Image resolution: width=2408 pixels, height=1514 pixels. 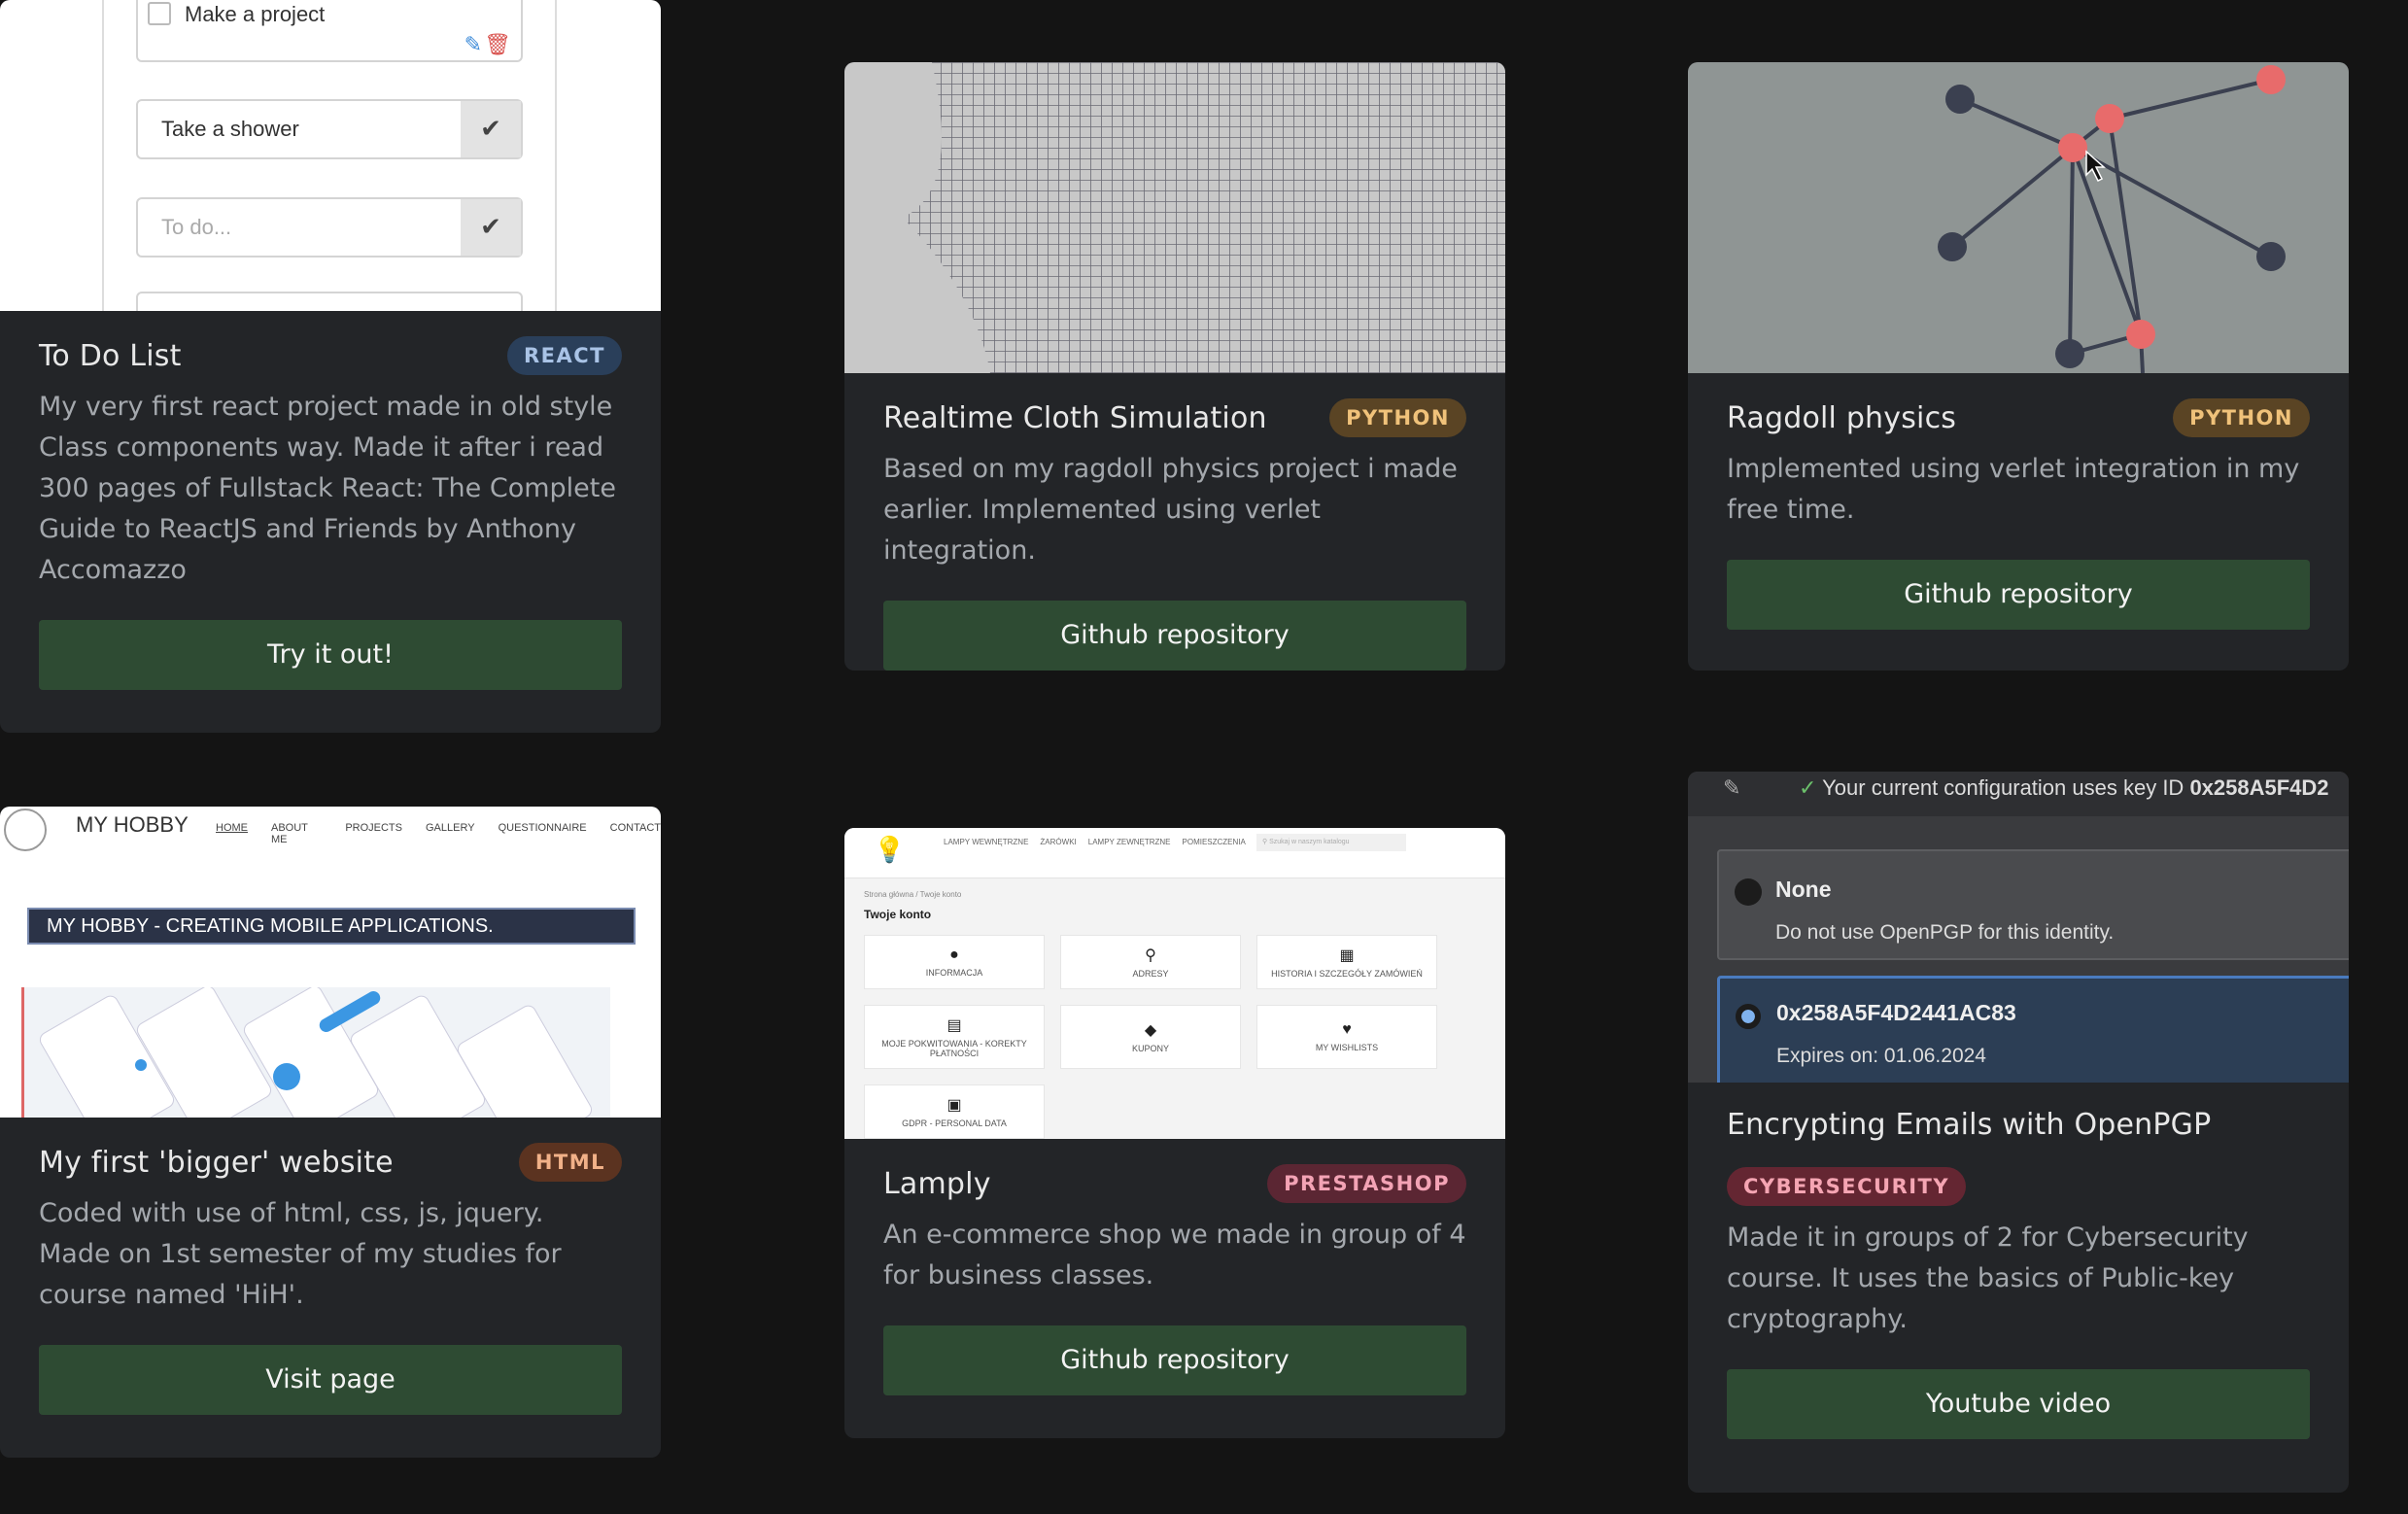 I want to click on nav-link: LAMPY WEWNĘTRZNE, so click(x=987, y=842).